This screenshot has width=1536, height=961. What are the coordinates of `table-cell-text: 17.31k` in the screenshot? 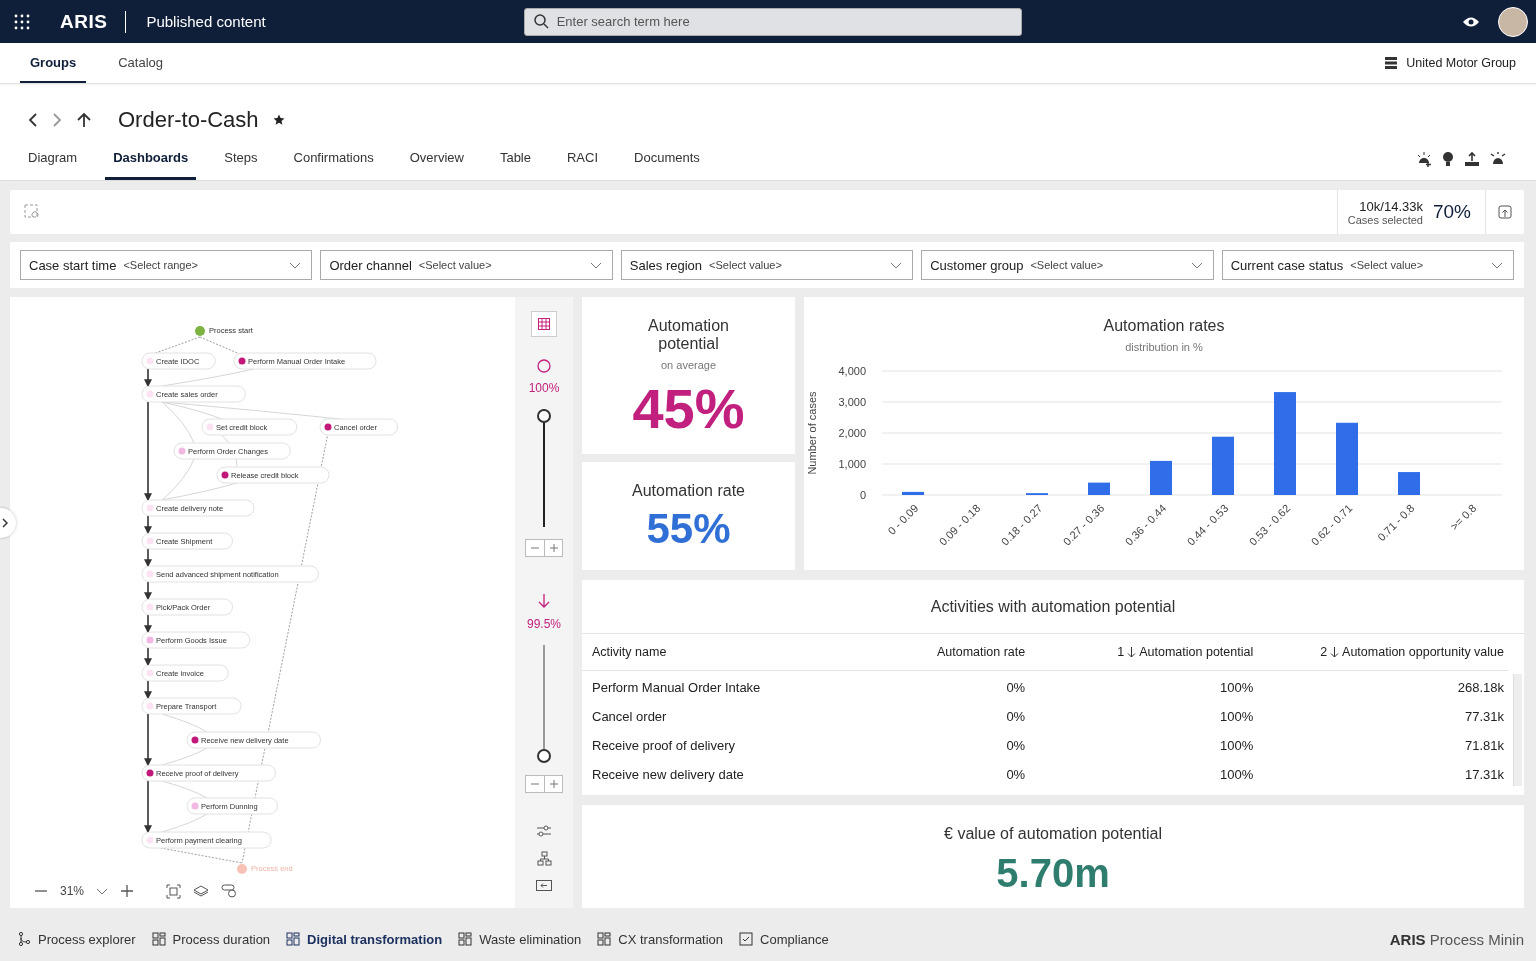 It's located at (1483, 774).